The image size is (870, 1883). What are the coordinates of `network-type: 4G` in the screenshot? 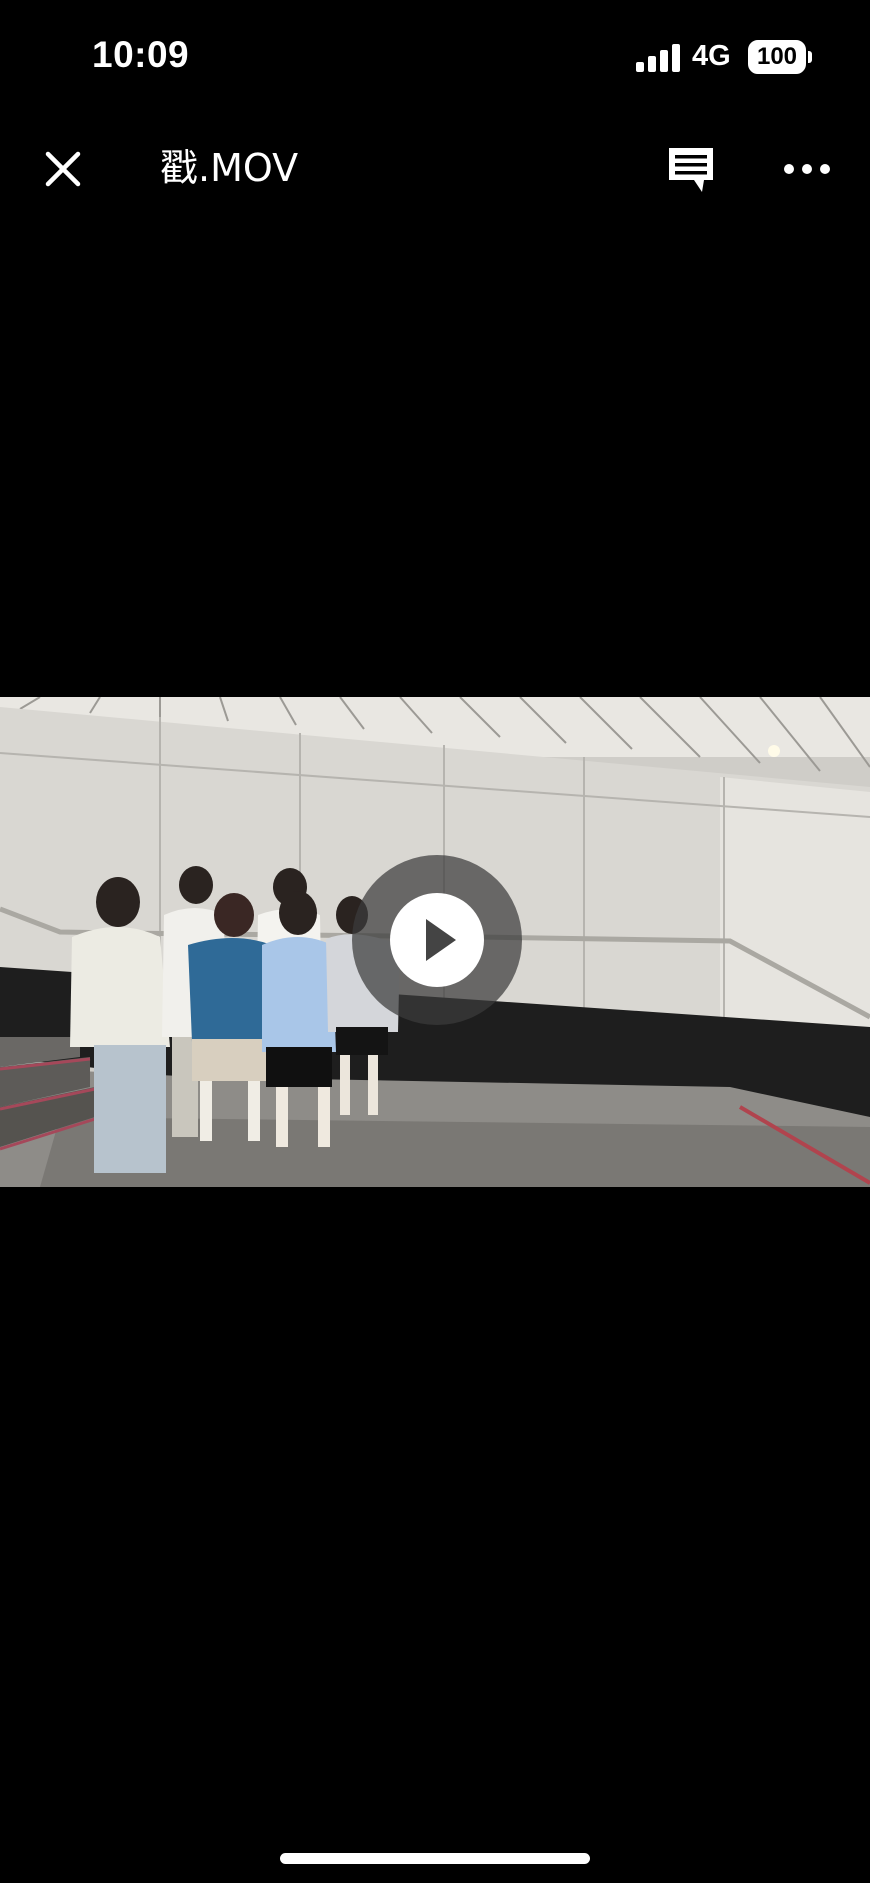 It's located at (711, 56).